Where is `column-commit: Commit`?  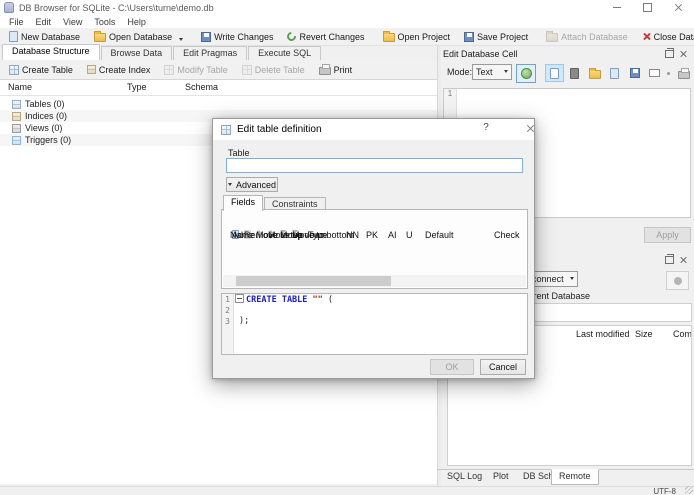
column-commit: Commit is located at coordinates (682, 334).